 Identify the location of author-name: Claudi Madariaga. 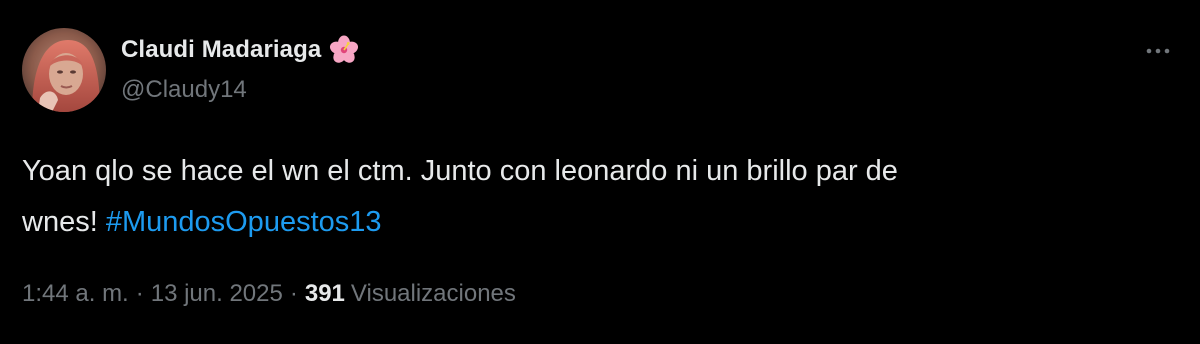
(221, 50).